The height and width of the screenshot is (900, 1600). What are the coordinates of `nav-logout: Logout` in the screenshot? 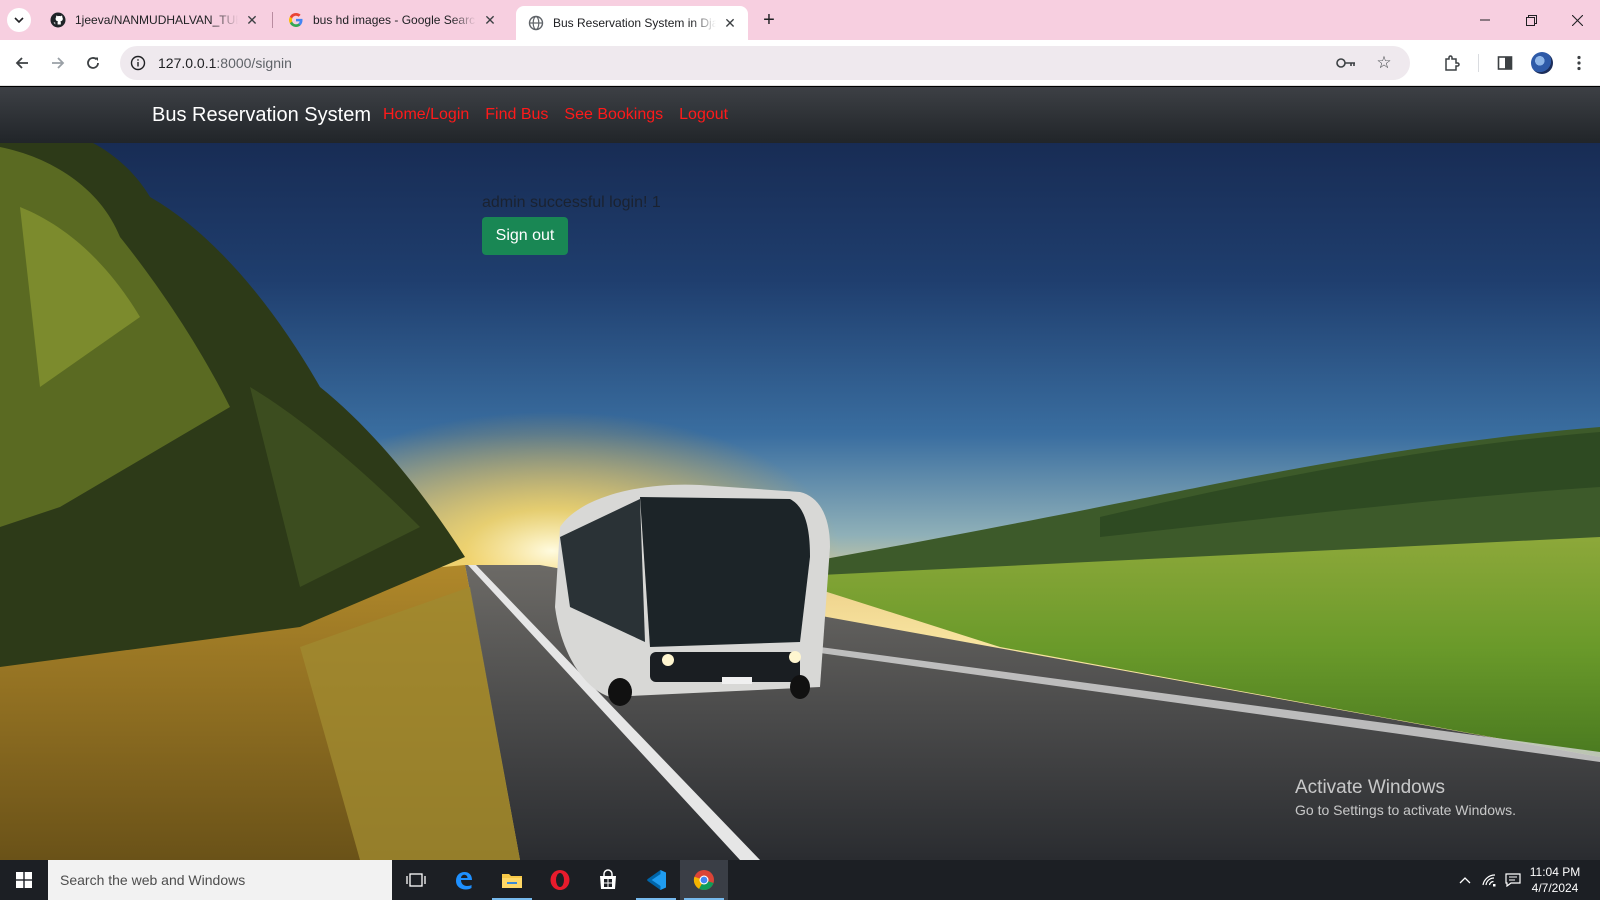 It's located at (703, 115).